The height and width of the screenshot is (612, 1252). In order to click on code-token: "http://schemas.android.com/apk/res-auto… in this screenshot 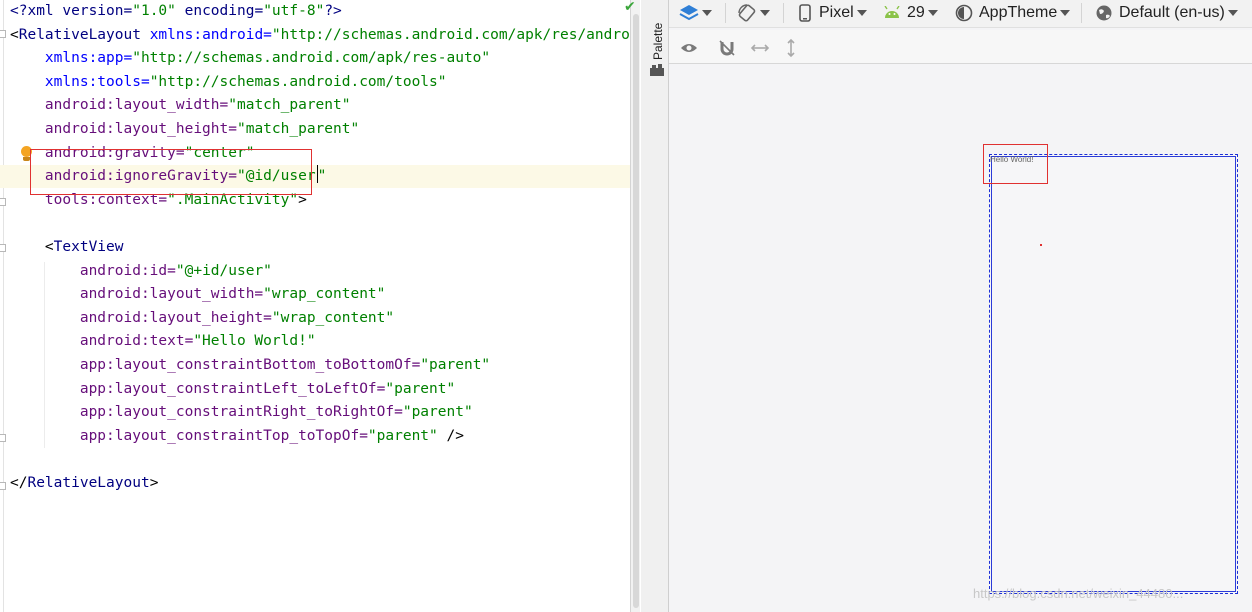, I will do `click(311, 58)`.